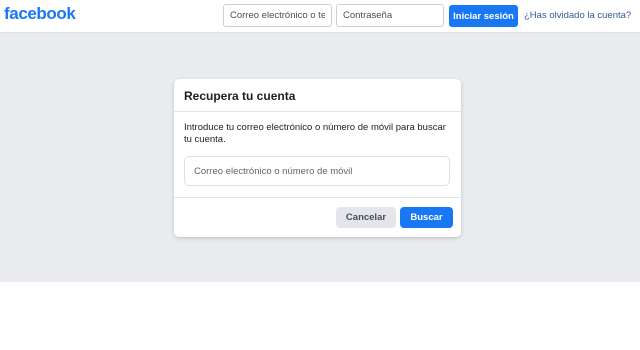 This screenshot has width=640, height=350. What do you see at coordinates (577, 15) in the screenshot?
I see `forgot-account-link: ¿Has olvidado la cuenta?` at bounding box center [577, 15].